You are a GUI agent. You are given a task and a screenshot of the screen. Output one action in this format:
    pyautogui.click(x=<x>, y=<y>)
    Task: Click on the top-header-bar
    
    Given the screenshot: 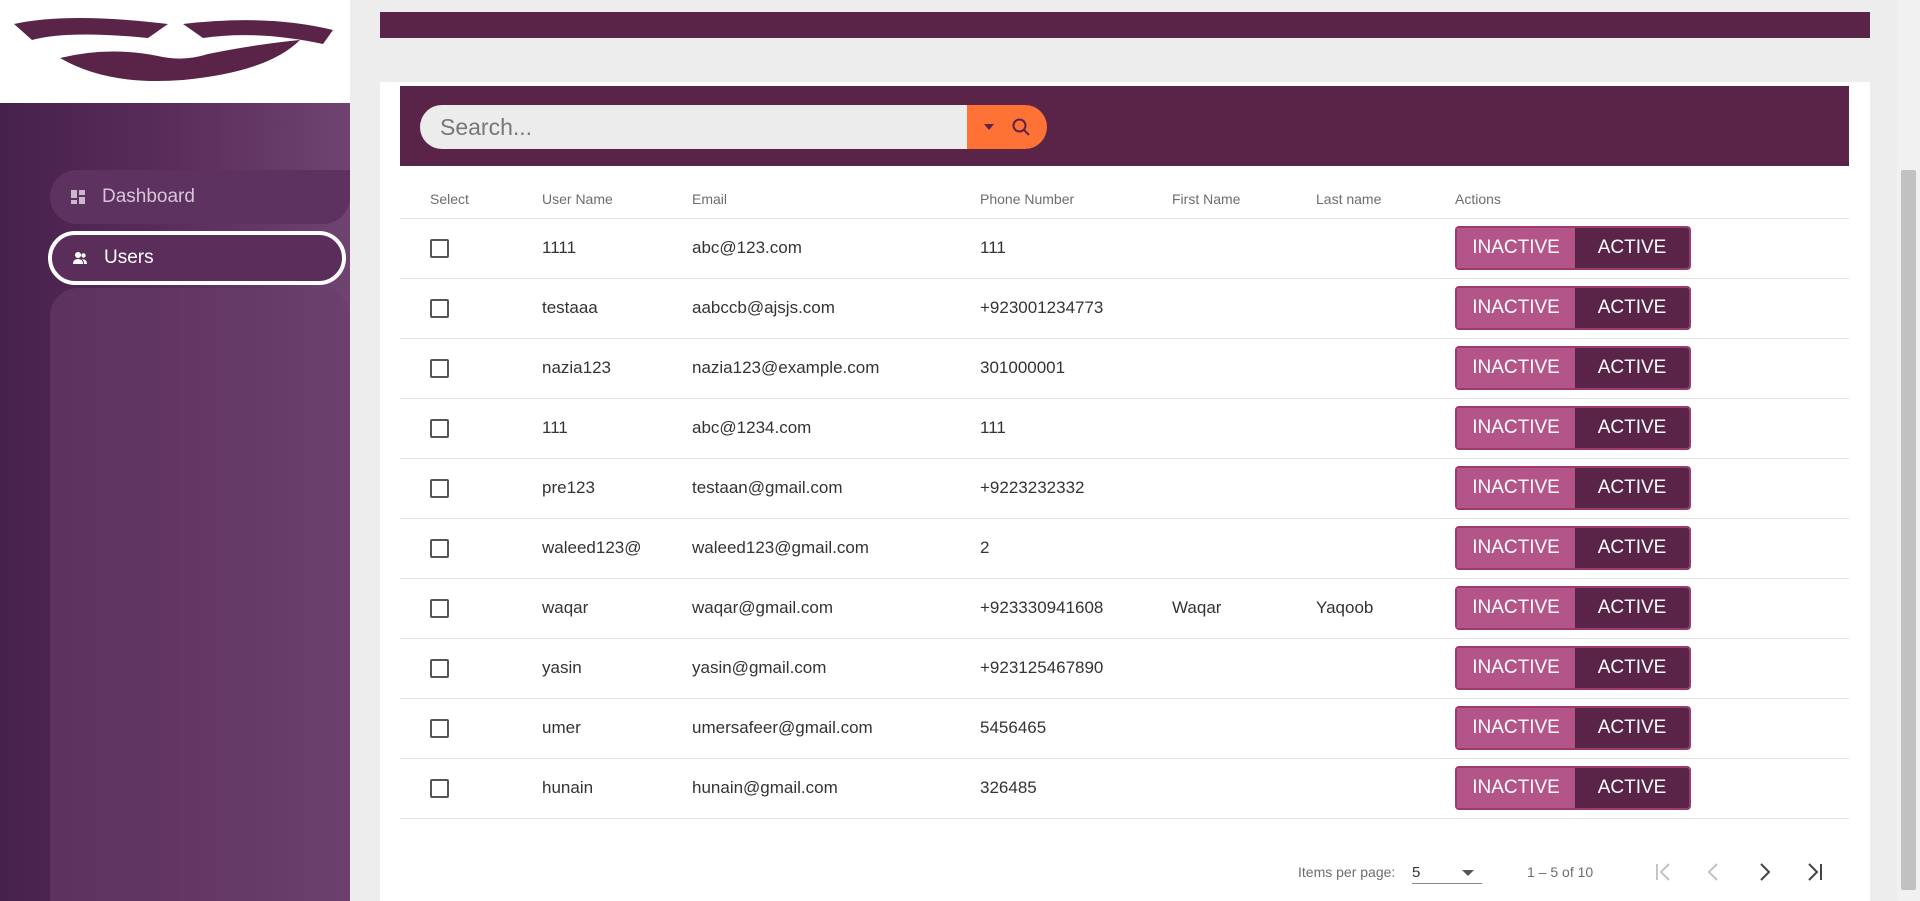 What is the action you would take?
    pyautogui.click(x=1125, y=25)
    